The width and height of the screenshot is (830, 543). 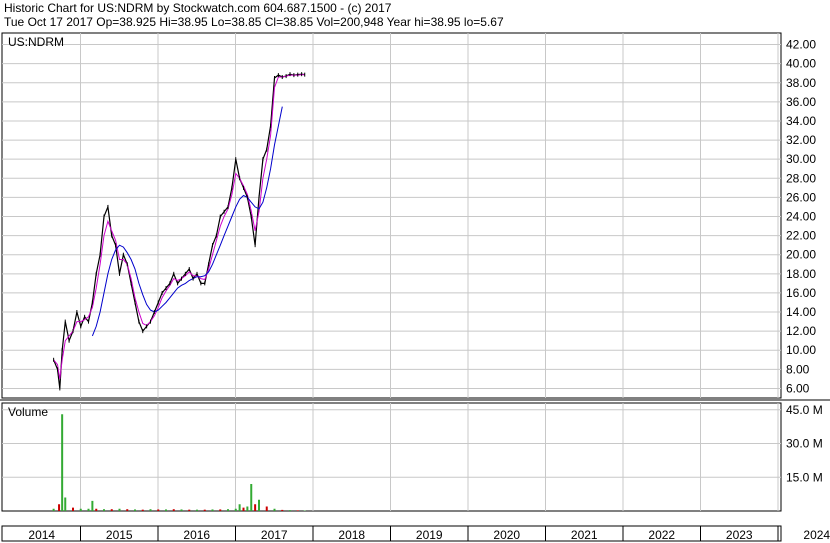 What do you see at coordinates (506, 535) in the screenshot?
I see `x-tick-label: 2020` at bounding box center [506, 535].